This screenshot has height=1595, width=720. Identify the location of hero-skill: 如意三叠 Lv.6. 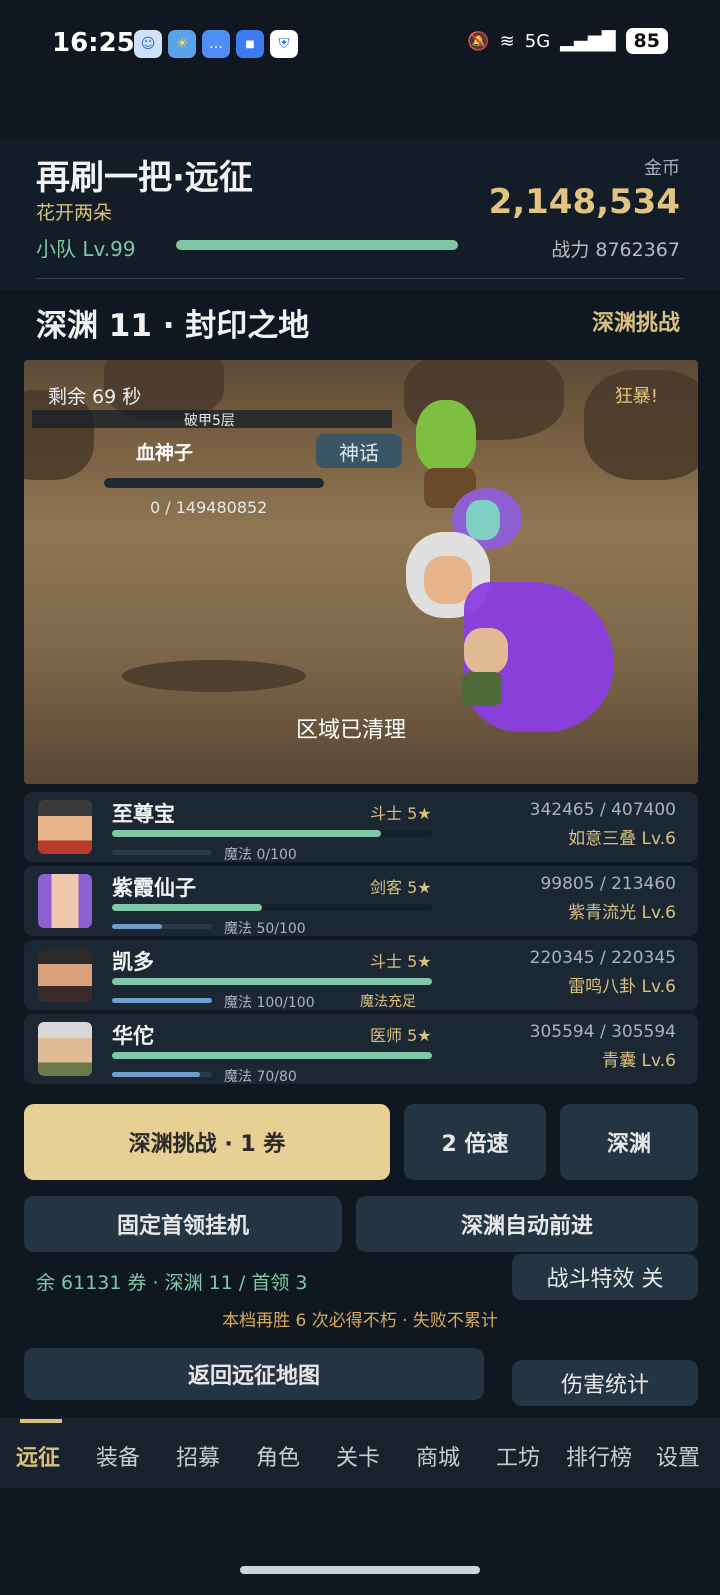
(622, 839).